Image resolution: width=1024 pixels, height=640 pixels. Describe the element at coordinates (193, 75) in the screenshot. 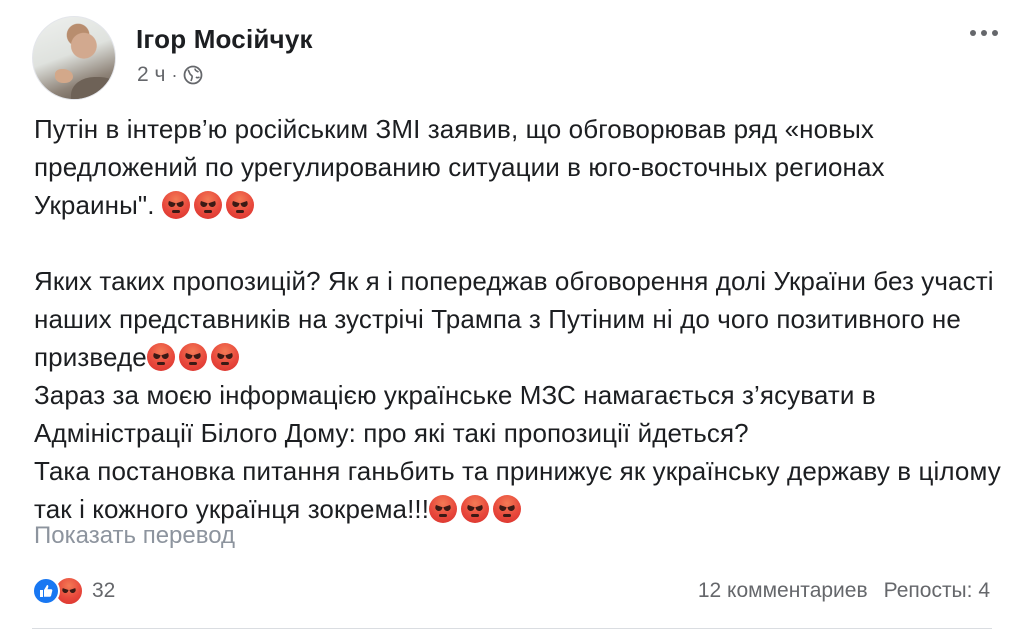

I see `globe-icon` at that location.